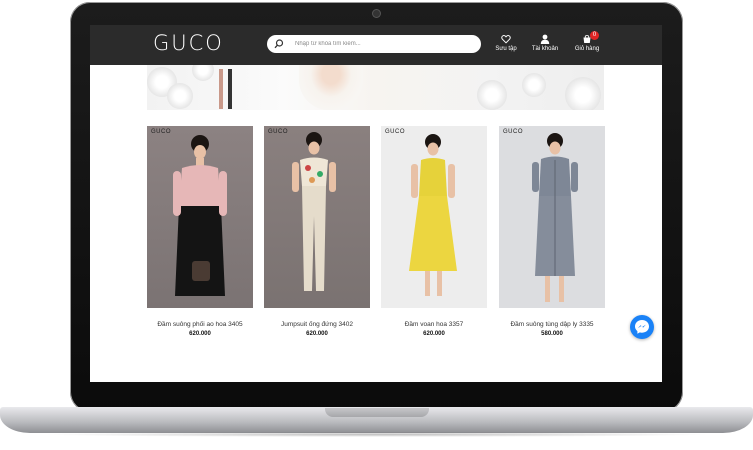 The height and width of the screenshot is (450, 753). I want to click on heart-icon, so click(506, 39).